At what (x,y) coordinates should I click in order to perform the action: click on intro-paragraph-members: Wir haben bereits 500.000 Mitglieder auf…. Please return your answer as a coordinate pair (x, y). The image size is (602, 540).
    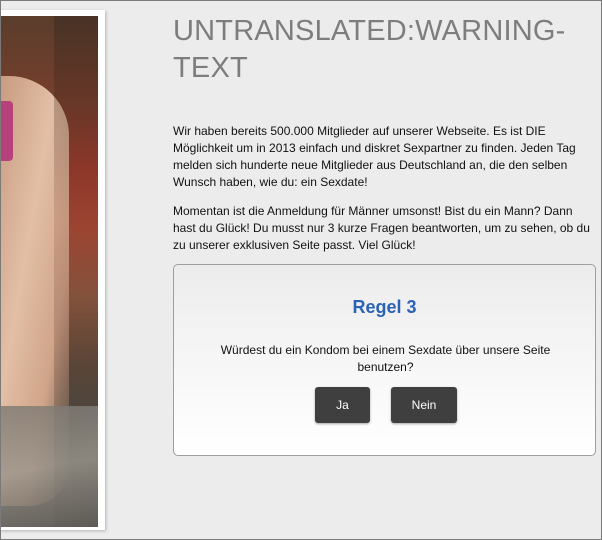
    Looking at the image, I should click on (374, 156).